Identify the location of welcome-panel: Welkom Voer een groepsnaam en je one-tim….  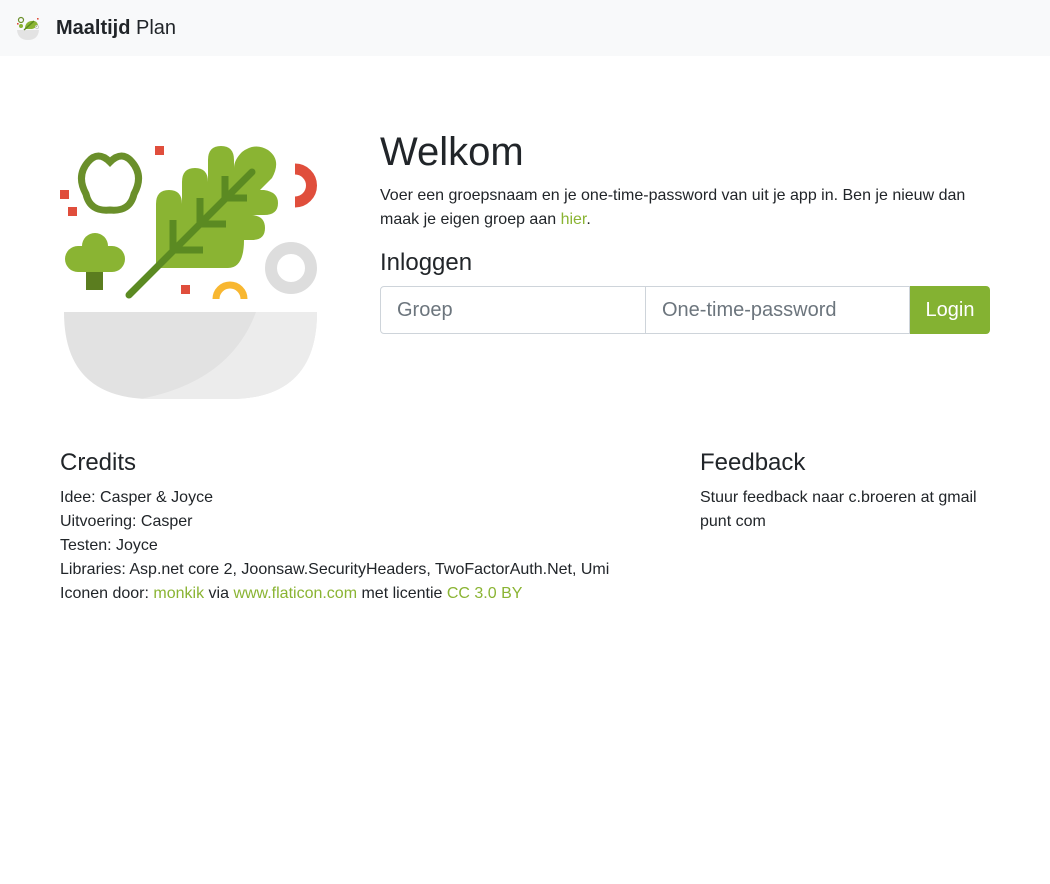
(685, 231).